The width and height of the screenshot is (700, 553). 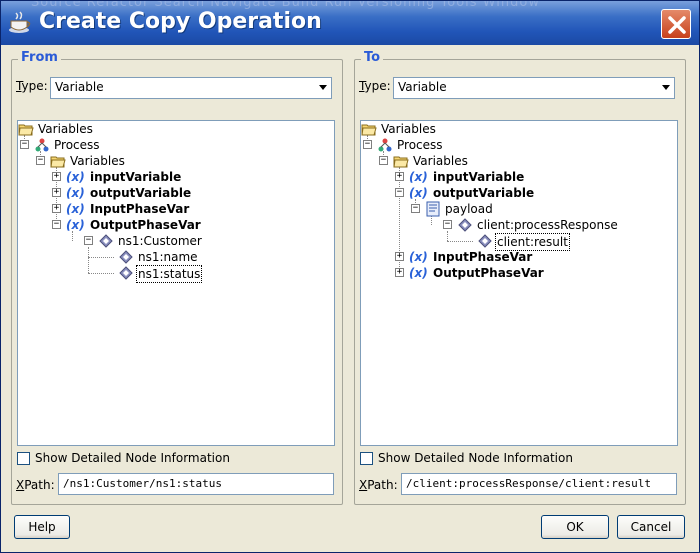 I want to click on to-show-detailed-label: Show Detailed Node Information, so click(x=475, y=458).